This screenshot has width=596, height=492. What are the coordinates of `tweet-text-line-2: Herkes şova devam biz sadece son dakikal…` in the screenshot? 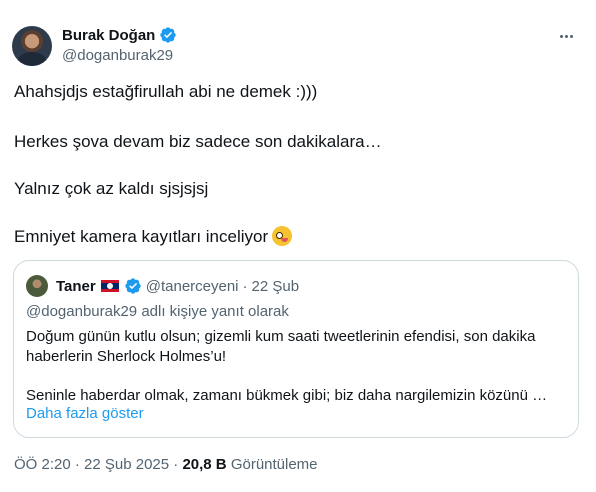 It's located at (198, 141).